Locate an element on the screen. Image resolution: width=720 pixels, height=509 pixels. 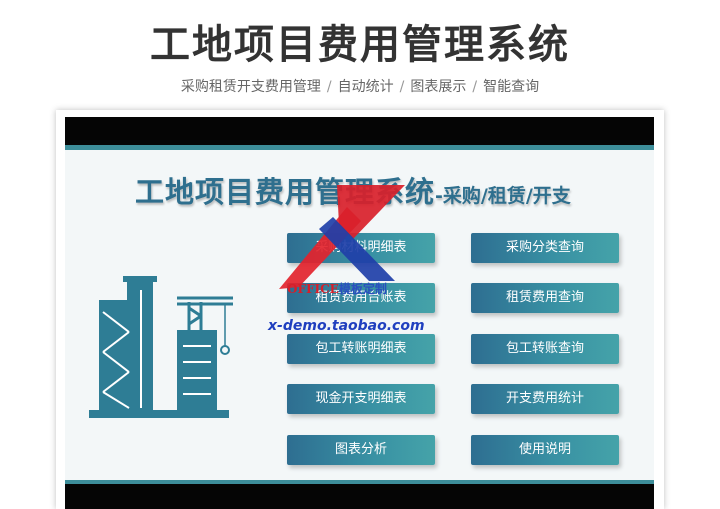
bottom-bar is located at coordinates (359, 496).